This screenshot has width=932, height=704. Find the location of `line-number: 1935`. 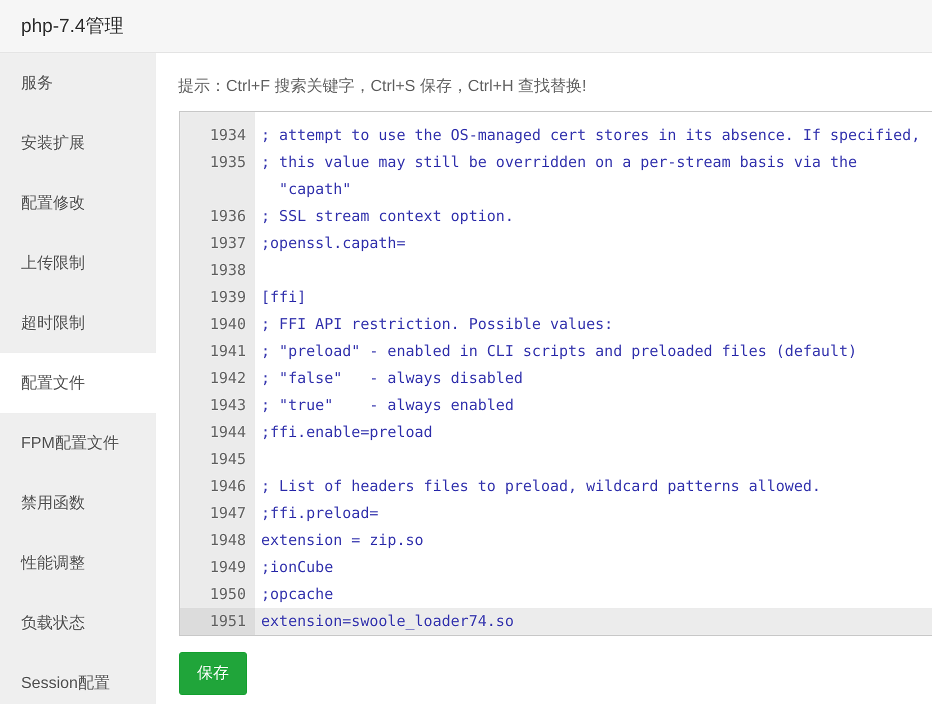

line-number: 1935 is located at coordinates (228, 162).